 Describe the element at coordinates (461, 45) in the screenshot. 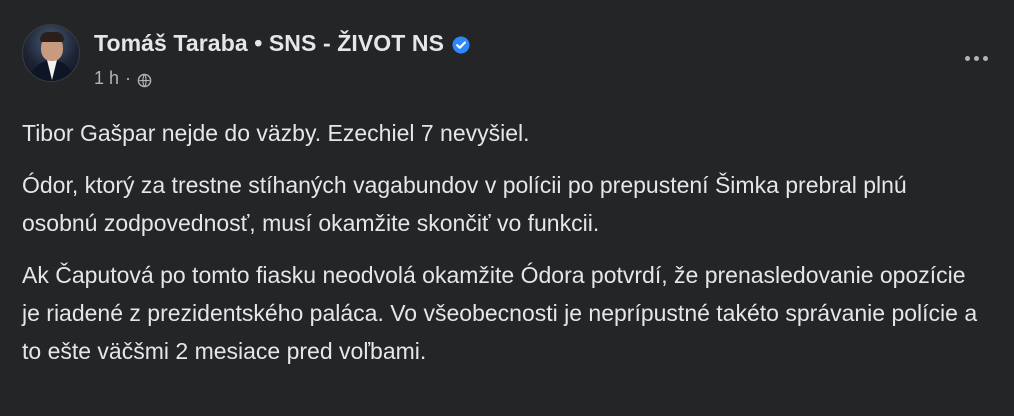

I see `verified-badge-icon` at that location.